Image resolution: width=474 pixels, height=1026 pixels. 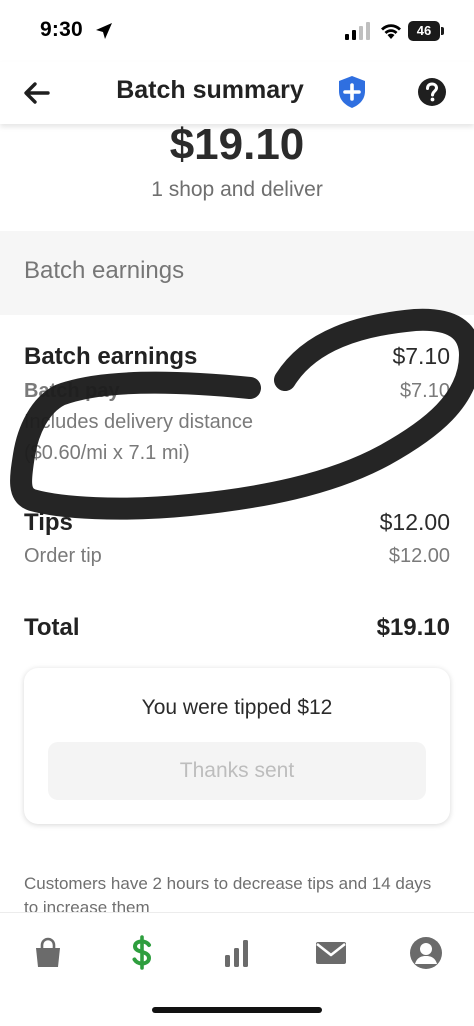 What do you see at coordinates (237, 707) in the screenshot?
I see `tip-message: You were tipped $12` at bounding box center [237, 707].